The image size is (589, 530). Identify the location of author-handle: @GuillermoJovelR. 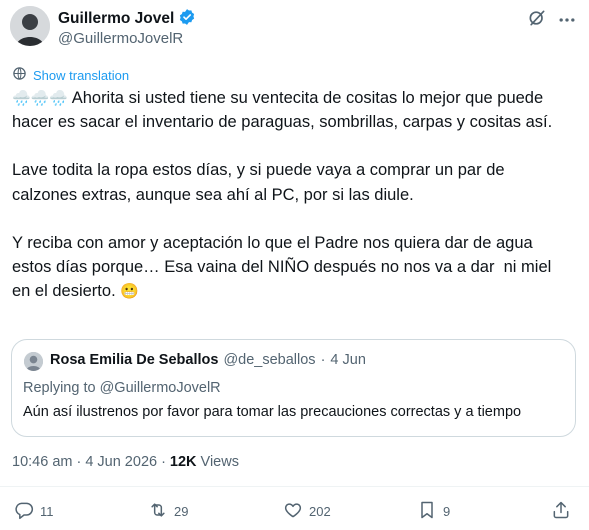
(120, 38).